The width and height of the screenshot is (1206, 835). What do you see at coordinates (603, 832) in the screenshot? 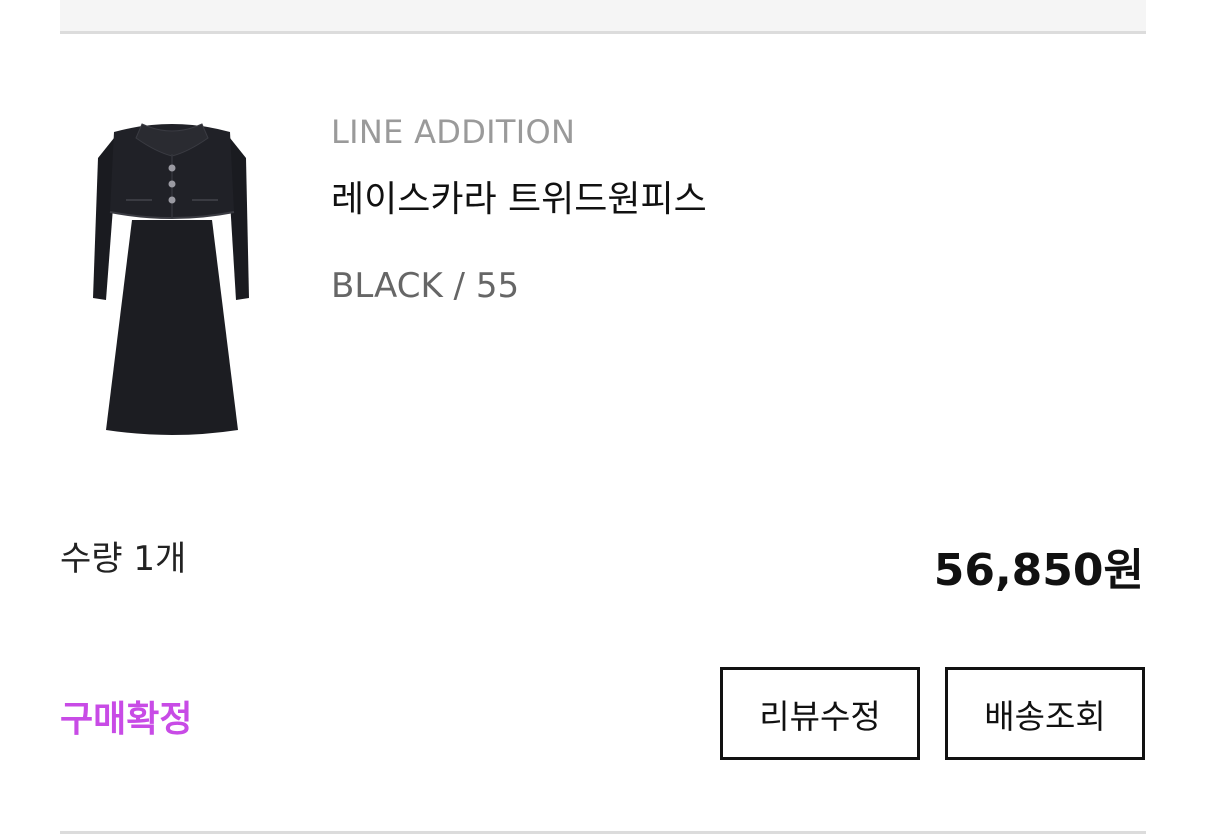
I see `bottom-divider` at bounding box center [603, 832].